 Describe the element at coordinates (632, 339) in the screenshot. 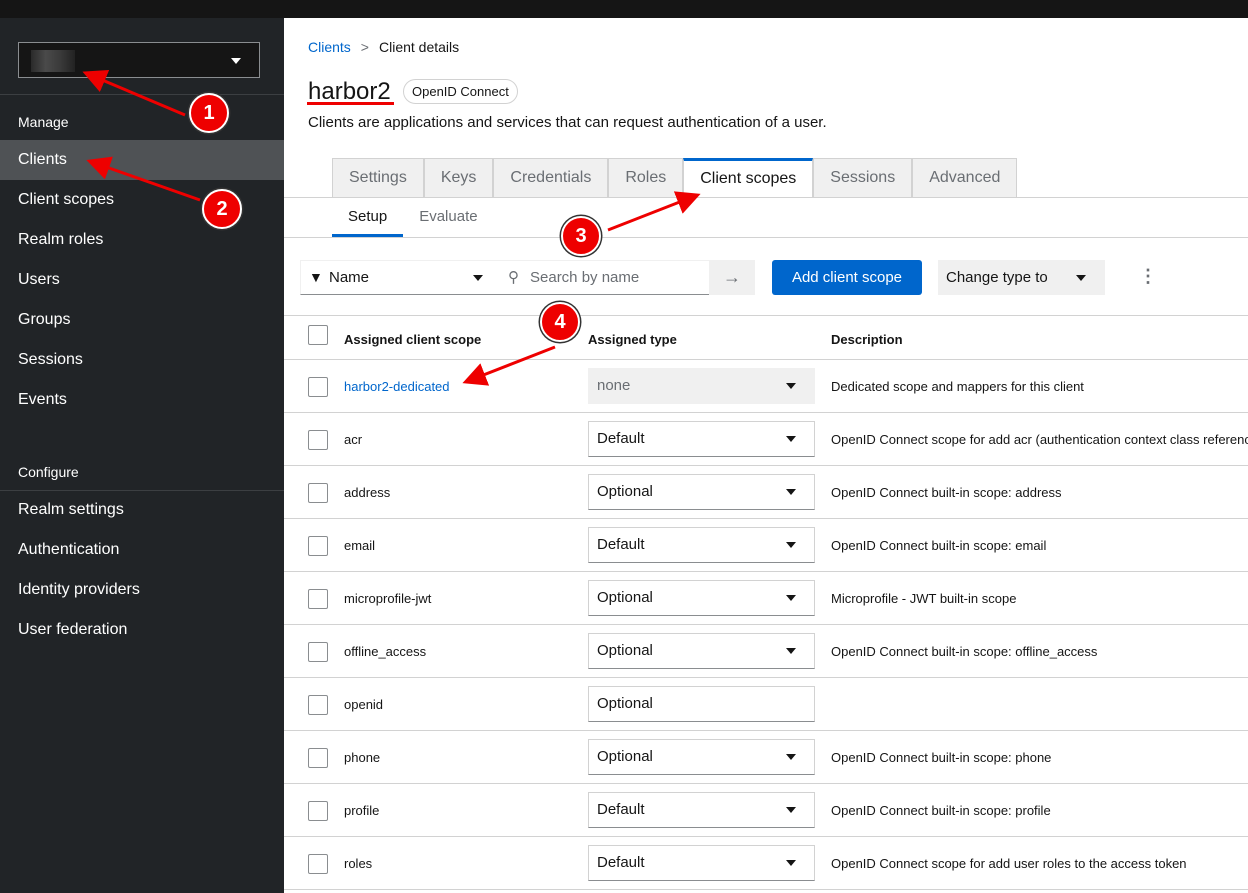

I see `column-header: Assigned type` at that location.